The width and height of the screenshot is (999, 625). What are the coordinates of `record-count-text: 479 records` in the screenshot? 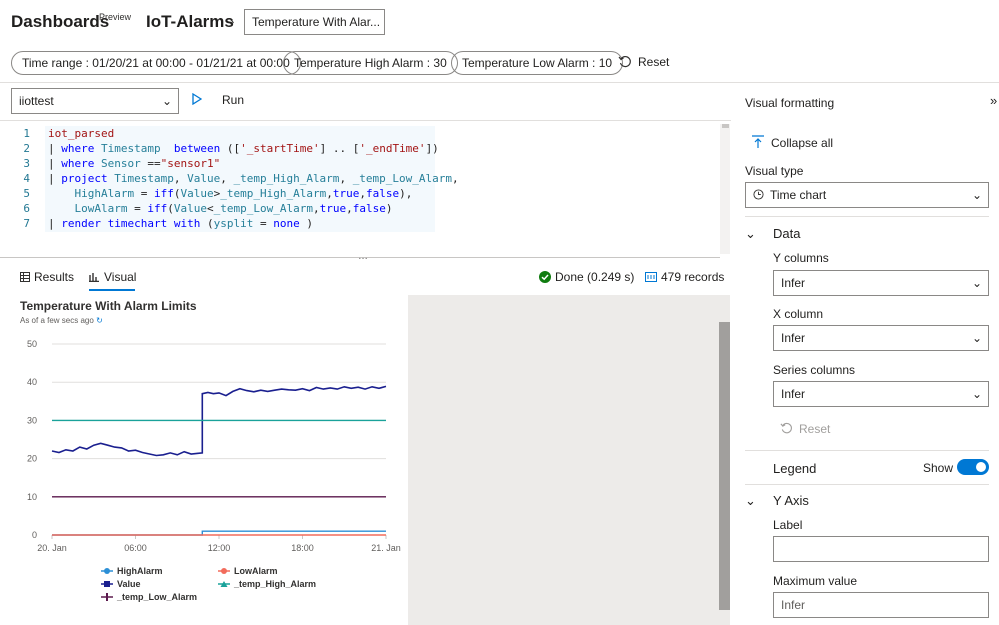 It's located at (693, 277).